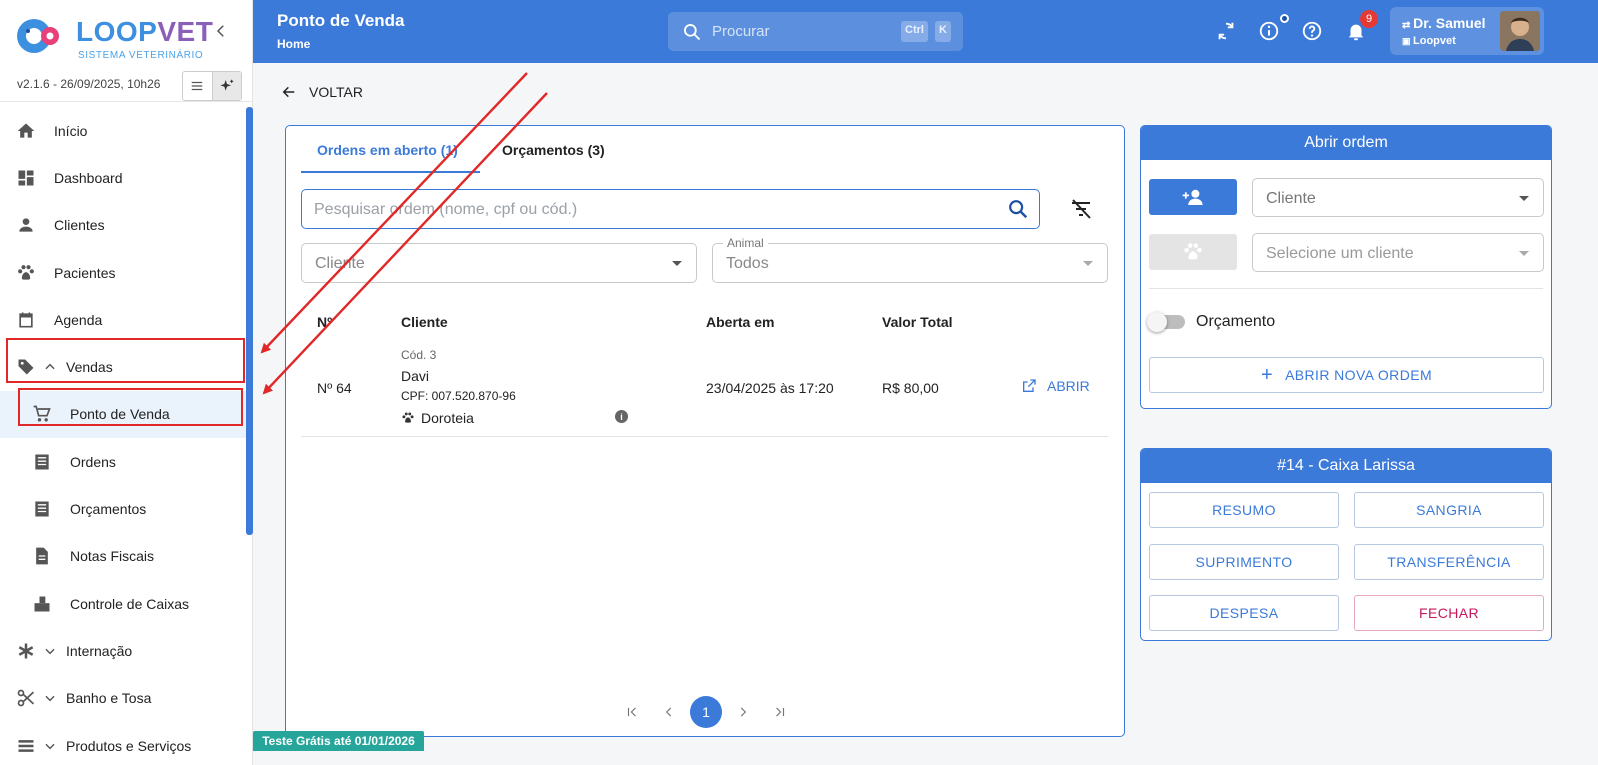 This screenshot has width=1598, height=765. Describe the element at coordinates (910, 259) in the screenshot. I see `animal-filter-select: Animal Todos` at that location.